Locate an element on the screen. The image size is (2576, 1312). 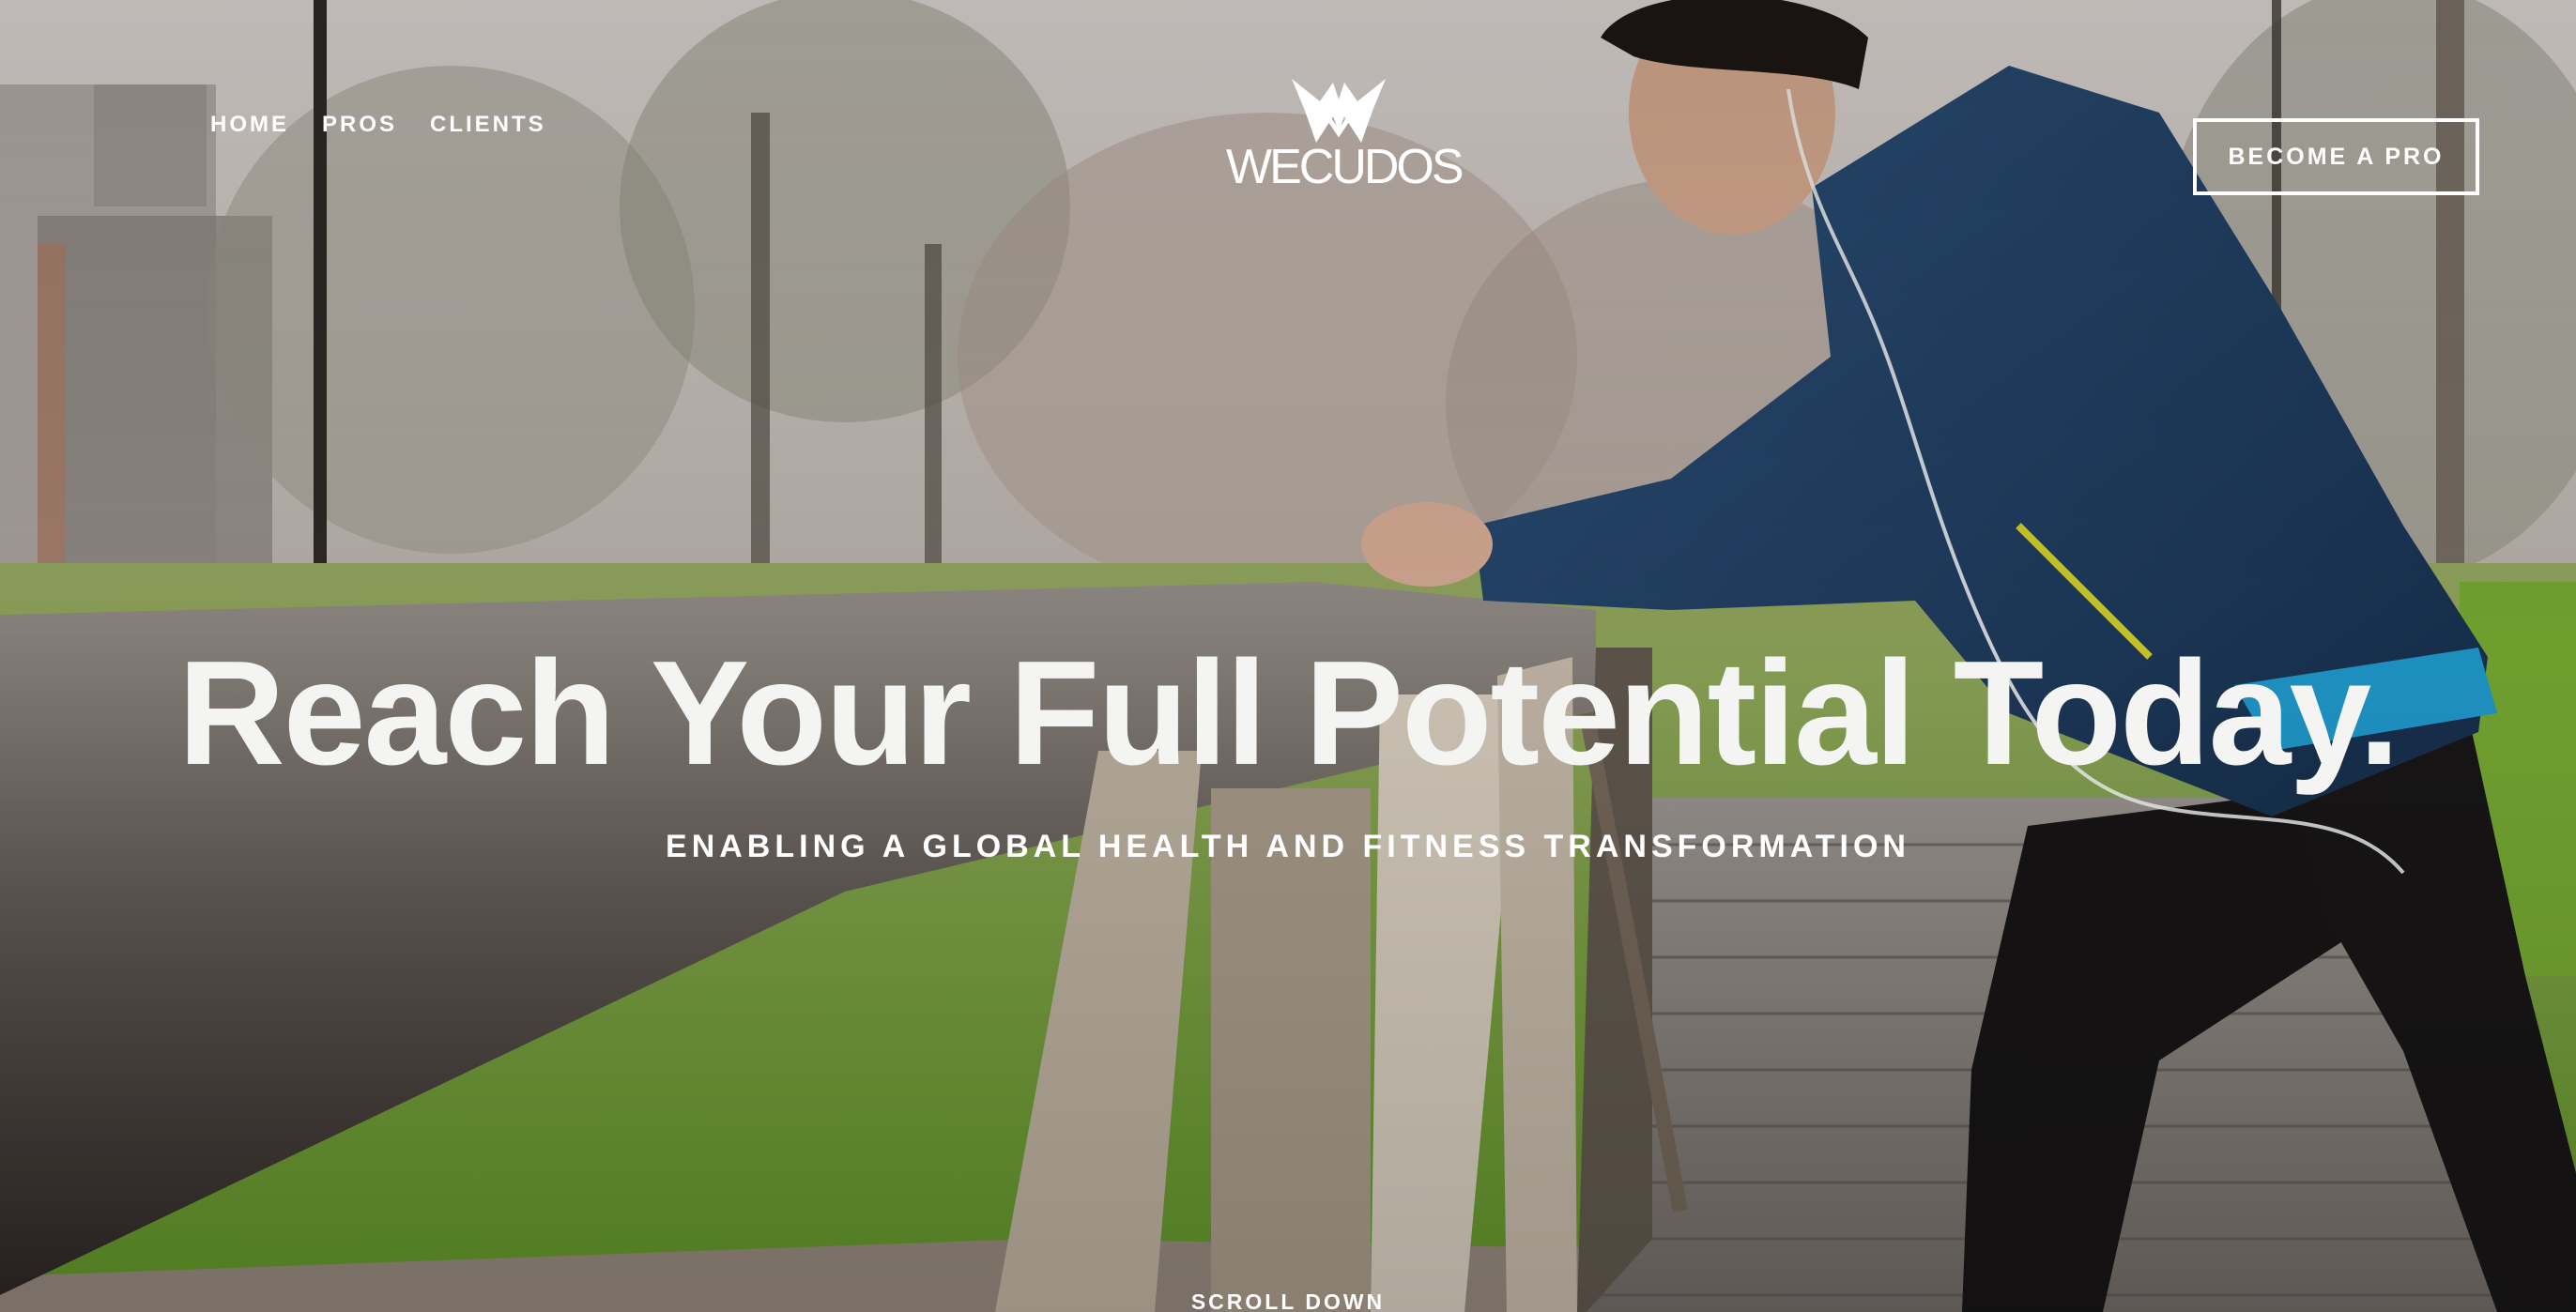
main-nav: HOME PROS CLIENTS is located at coordinates (378, 125).